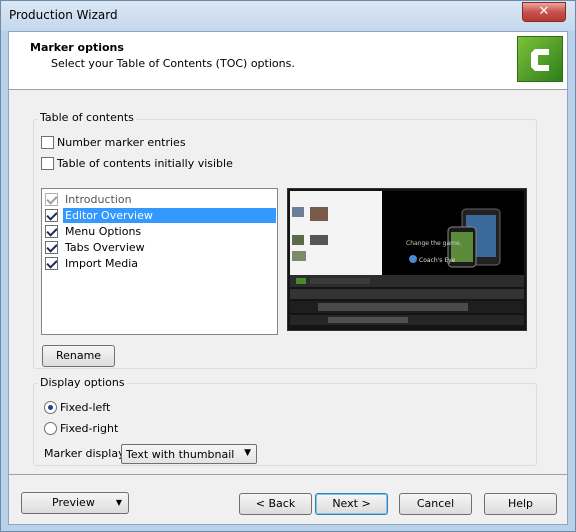 The image size is (576, 532). I want to click on help-button: Help, so click(520, 504).